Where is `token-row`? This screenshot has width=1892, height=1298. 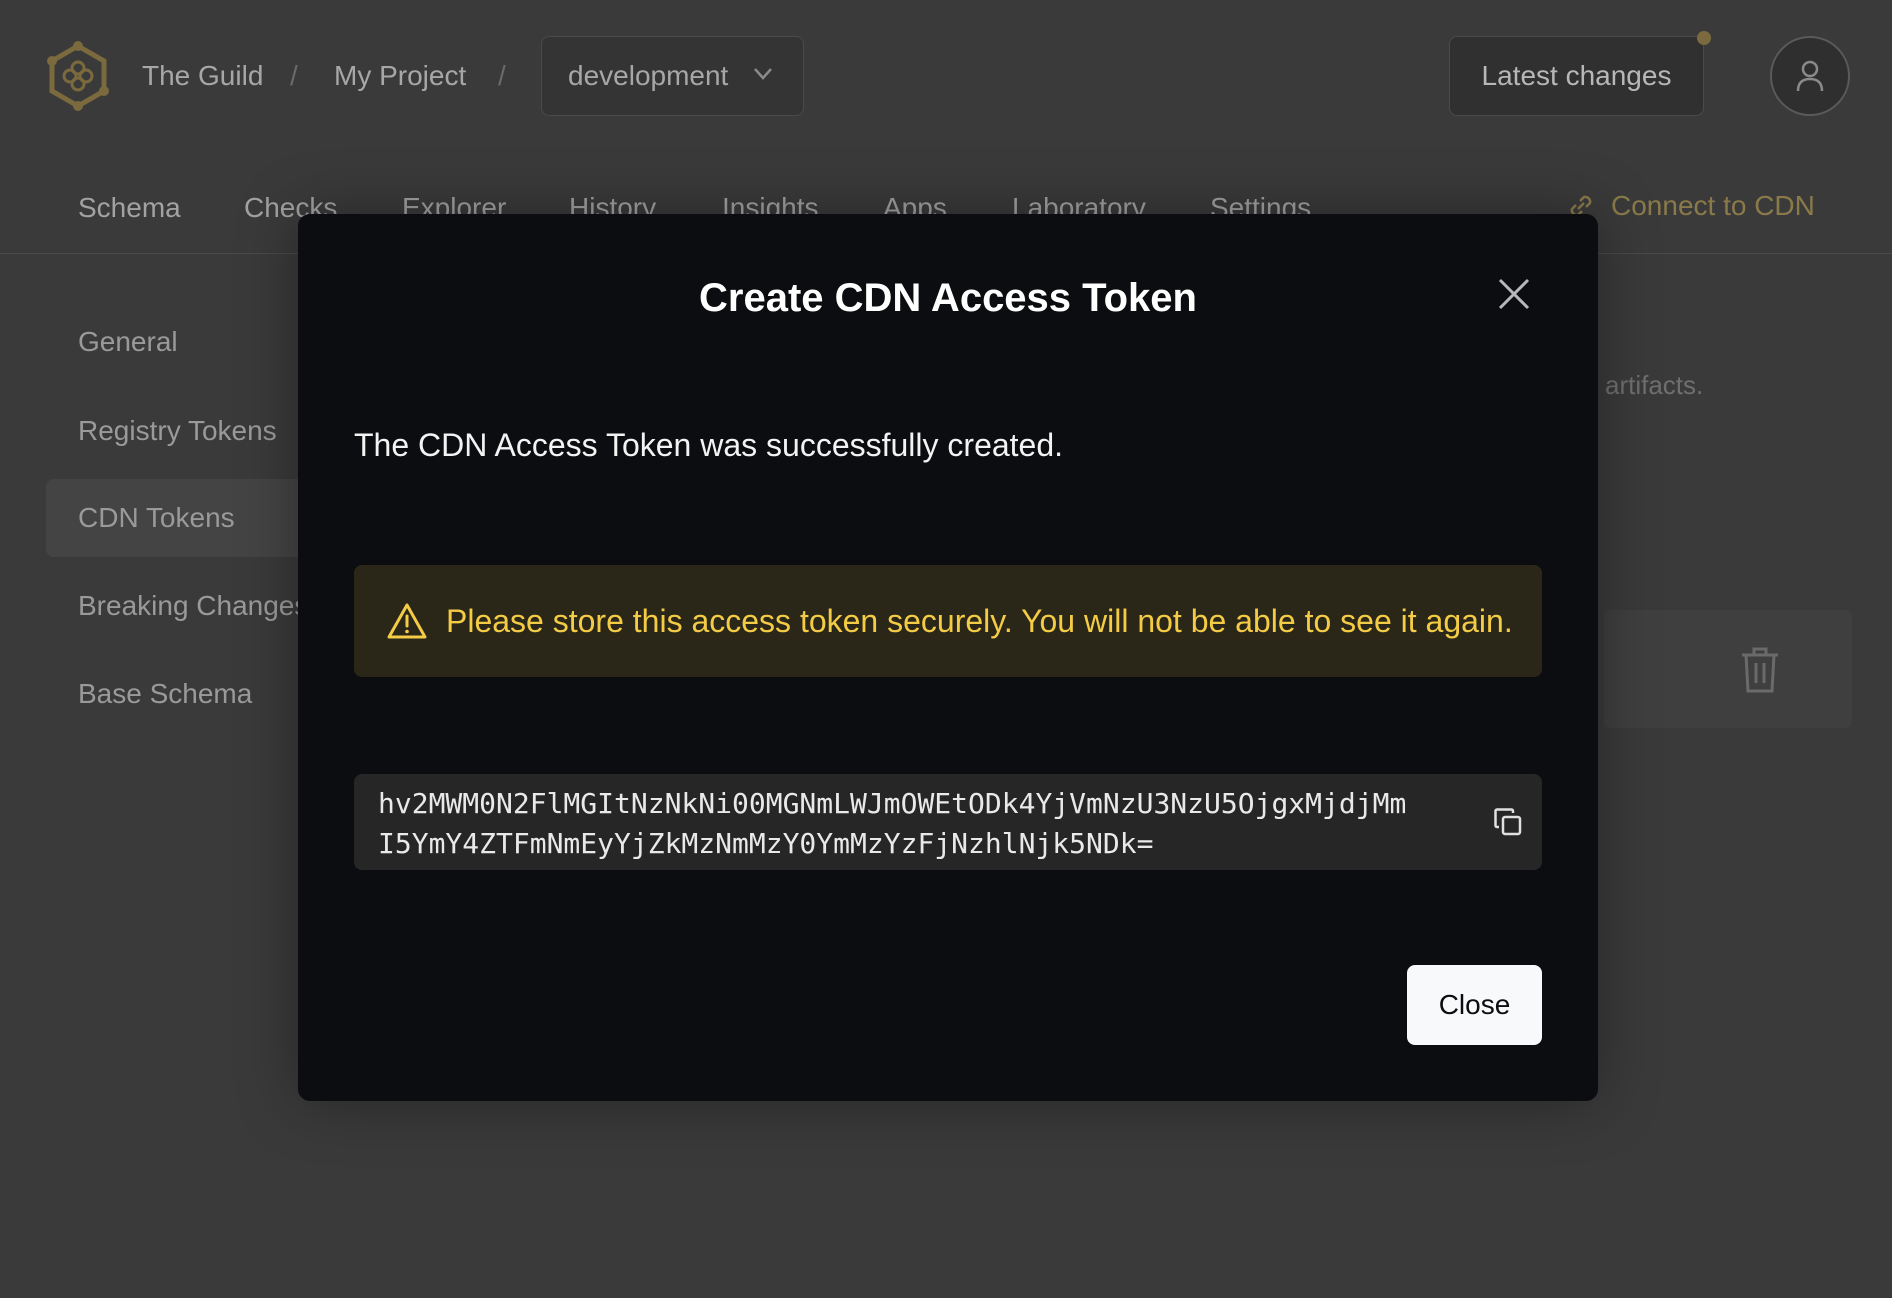 token-row is located at coordinates (1728, 669).